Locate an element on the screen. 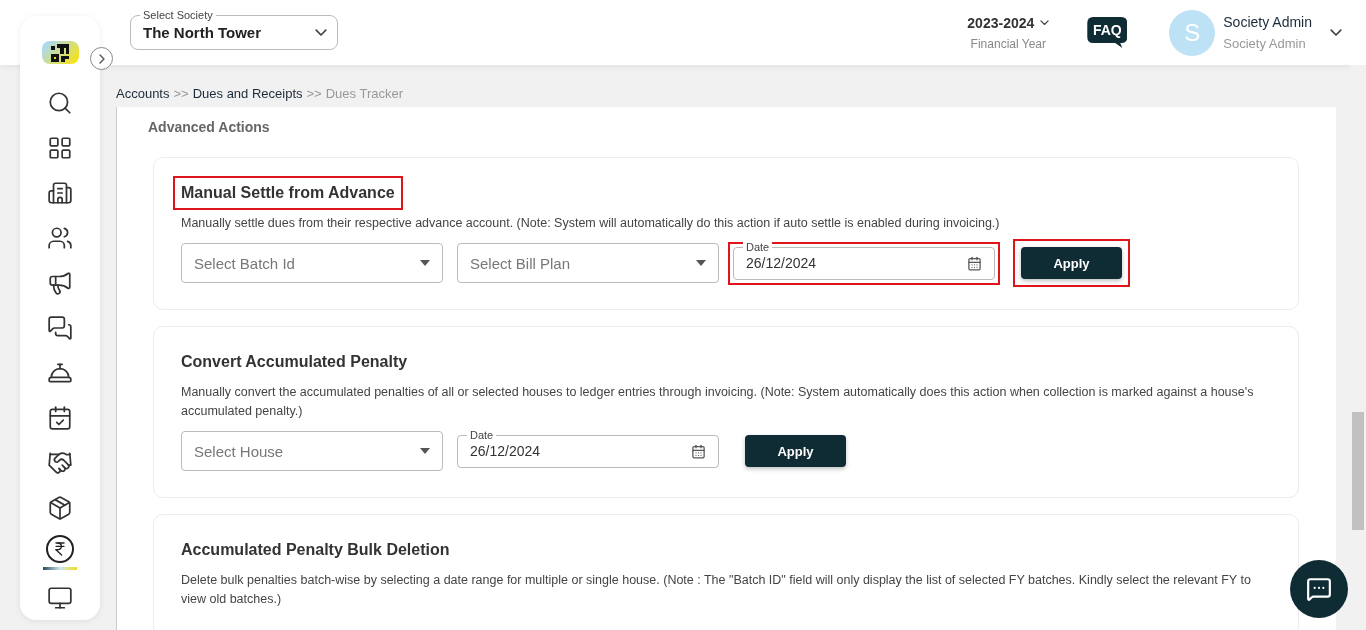  rupee-icon is located at coordinates (60, 549).